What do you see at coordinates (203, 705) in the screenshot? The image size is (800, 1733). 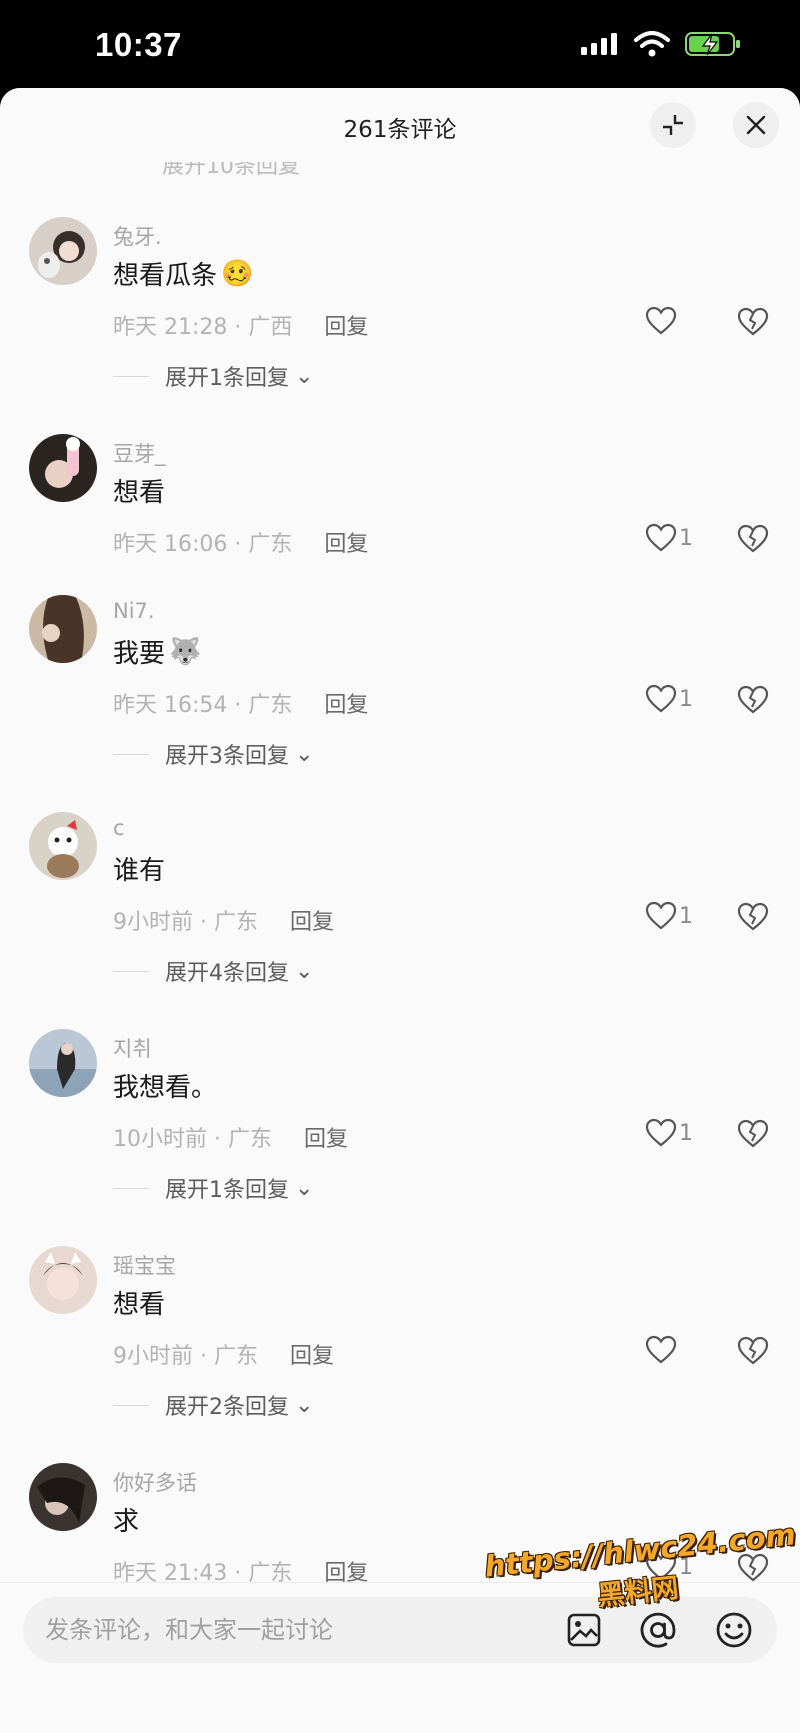 I see `comment-time-location: 昨天 16:54 · 广东` at bounding box center [203, 705].